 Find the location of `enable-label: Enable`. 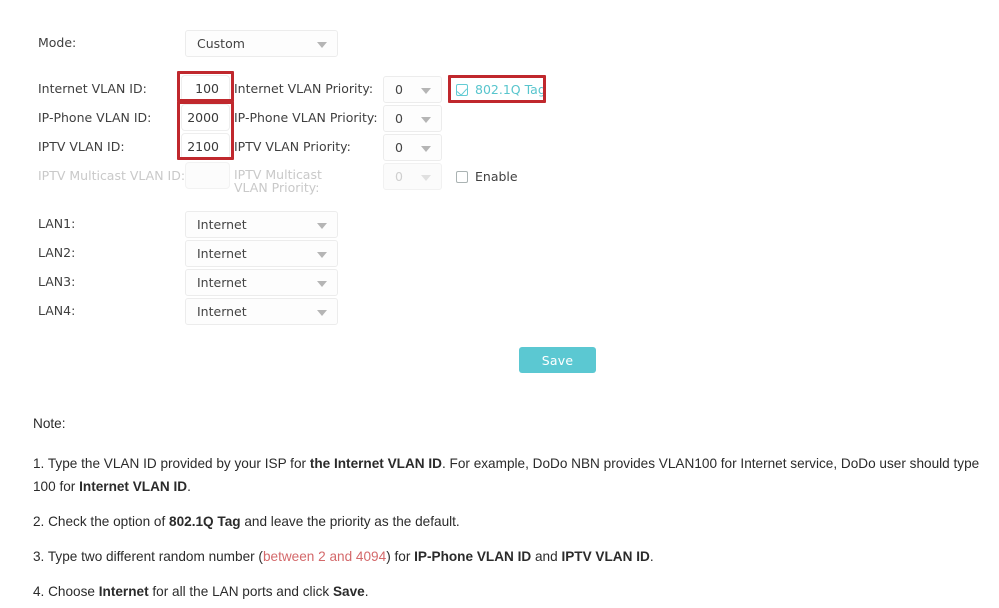

enable-label: Enable is located at coordinates (496, 176).